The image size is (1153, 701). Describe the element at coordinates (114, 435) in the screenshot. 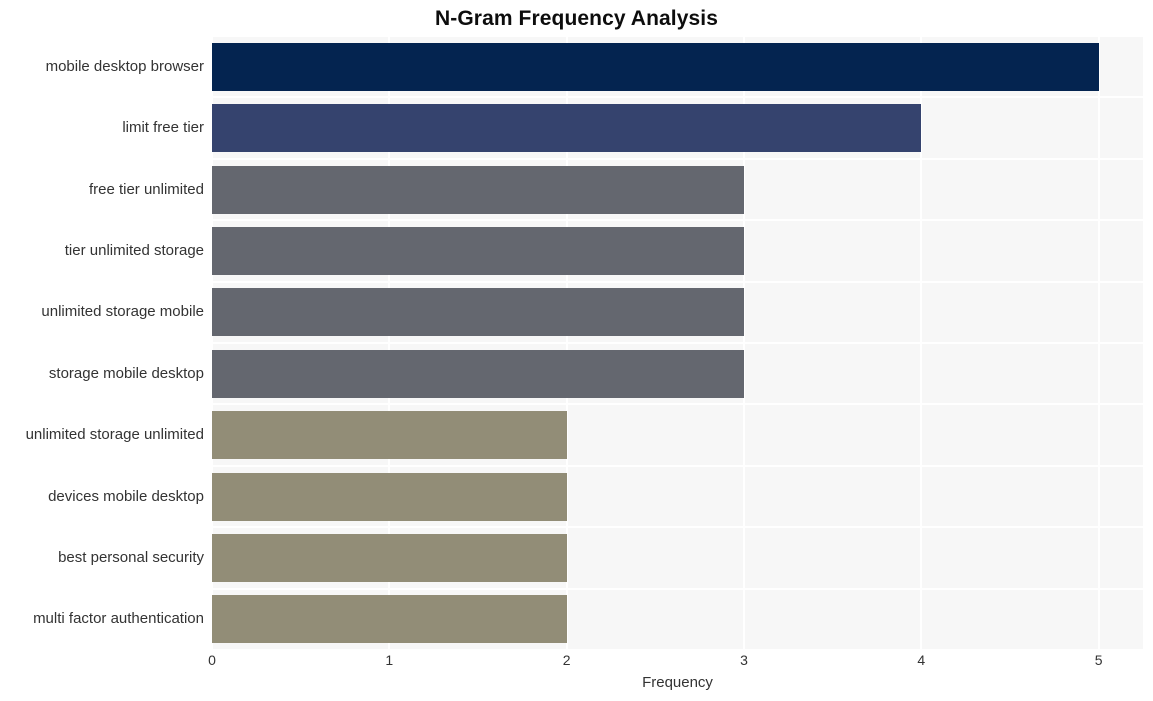

I see `y-axis-tick-label: unlimited storage unlimited` at that location.